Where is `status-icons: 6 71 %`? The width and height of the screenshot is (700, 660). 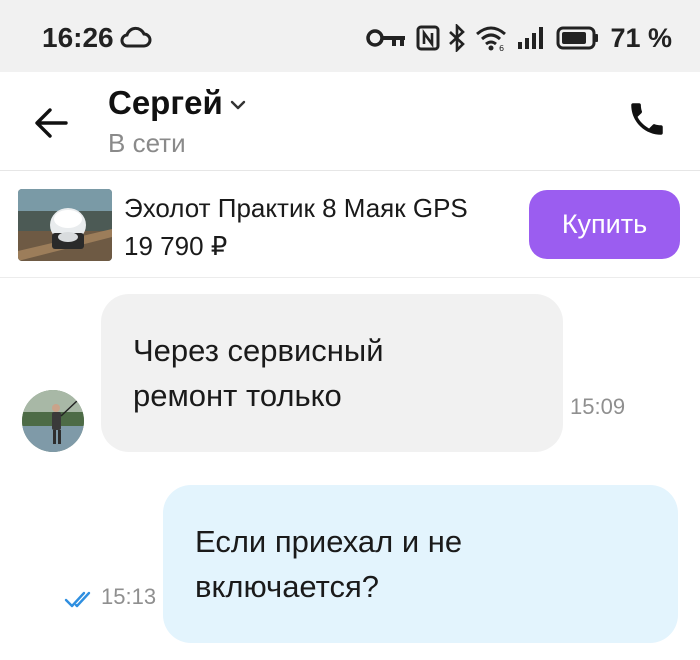
status-icons: 6 71 % is located at coordinates (519, 38).